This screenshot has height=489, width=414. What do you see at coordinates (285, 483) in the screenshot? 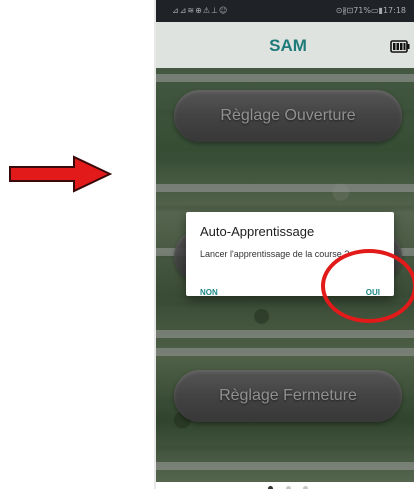
I see `page-indicator` at bounding box center [285, 483].